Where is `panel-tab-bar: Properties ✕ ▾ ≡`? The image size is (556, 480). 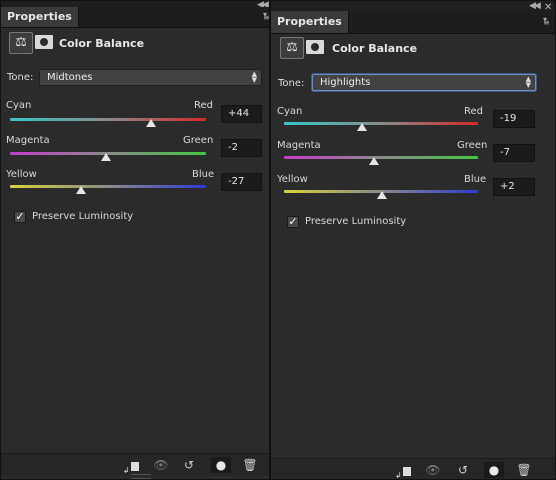 panel-tab-bar: Properties ✕ ▾ ≡ is located at coordinates (413, 18).